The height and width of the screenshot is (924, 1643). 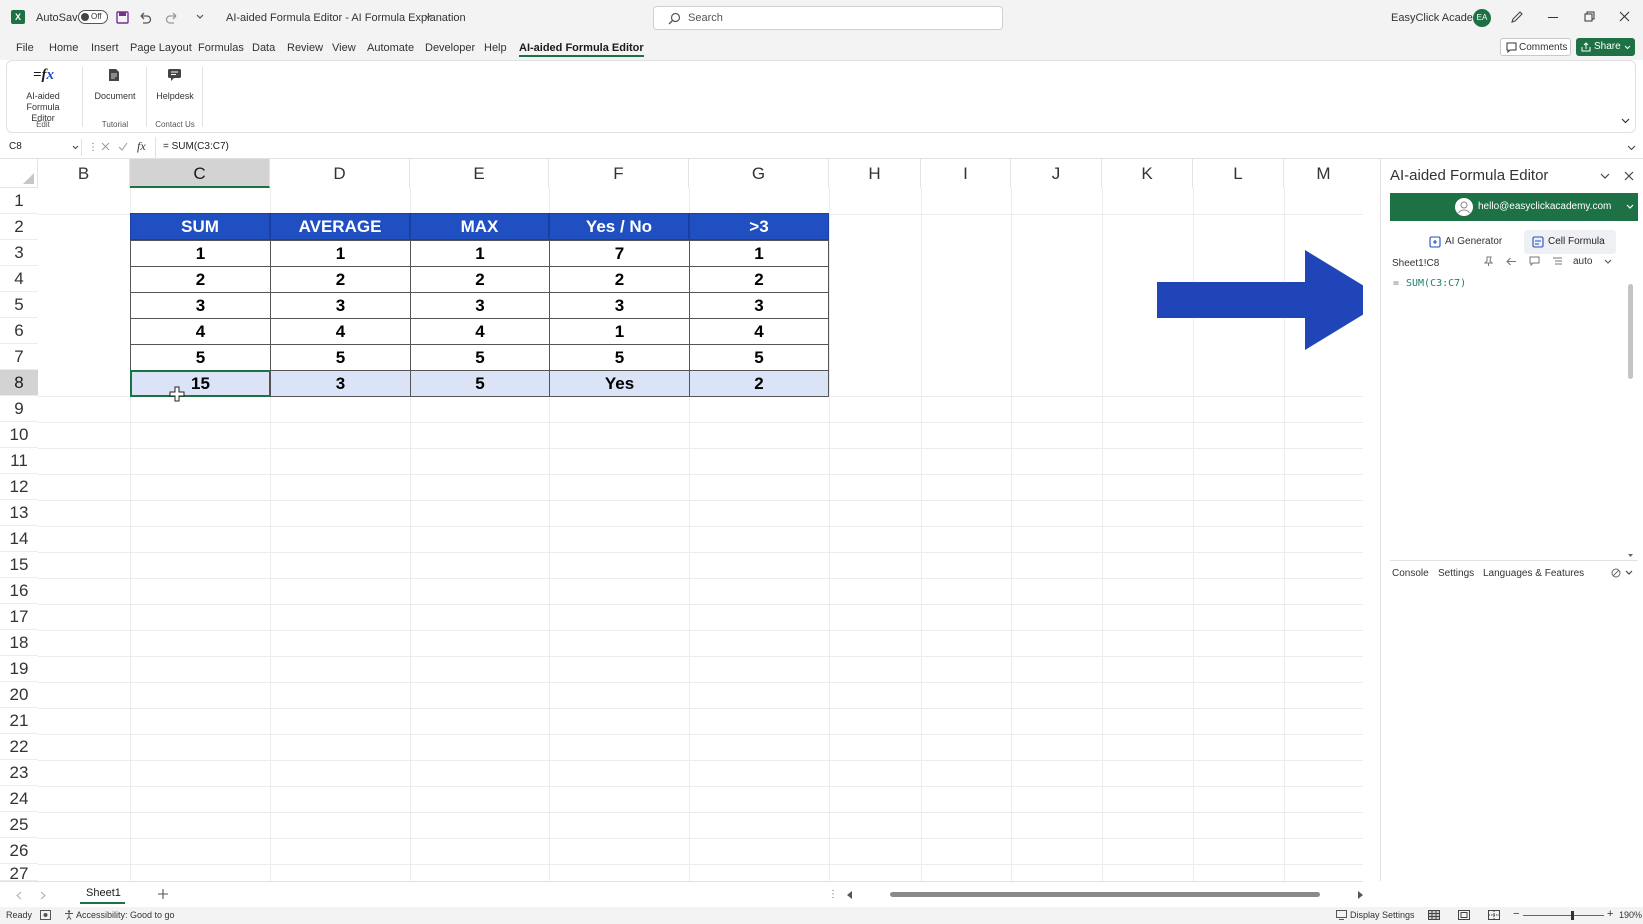 What do you see at coordinates (19, 461) in the screenshot?
I see `row-header: 11` at bounding box center [19, 461].